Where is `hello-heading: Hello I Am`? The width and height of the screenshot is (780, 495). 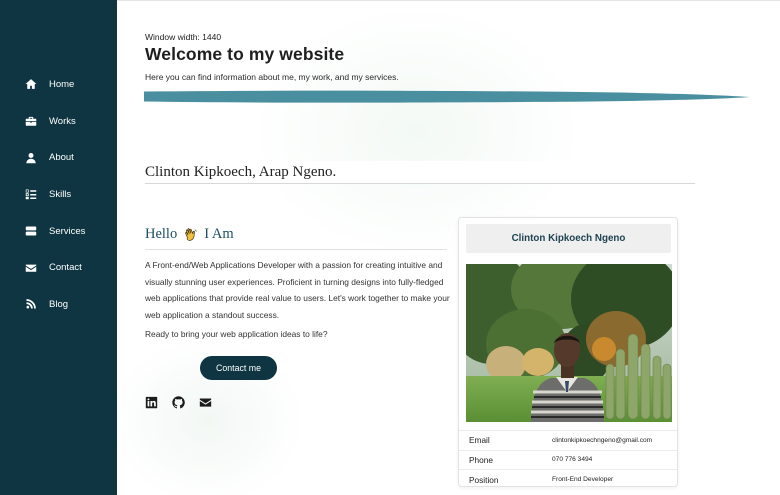 hello-heading: Hello I Am is located at coordinates (189, 234).